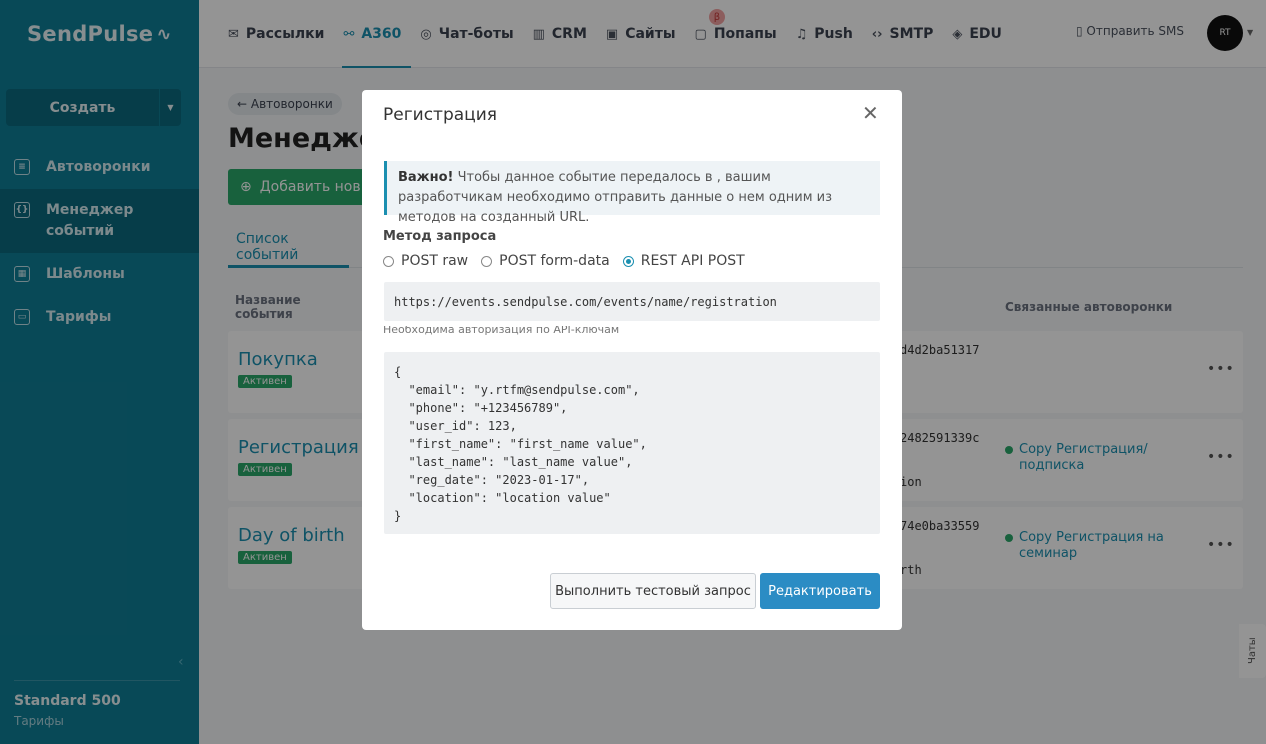 The image size is (1266, 744). I want to click on method-radio-group: POST raw POST form-data REST API POST, so click(570, 261).